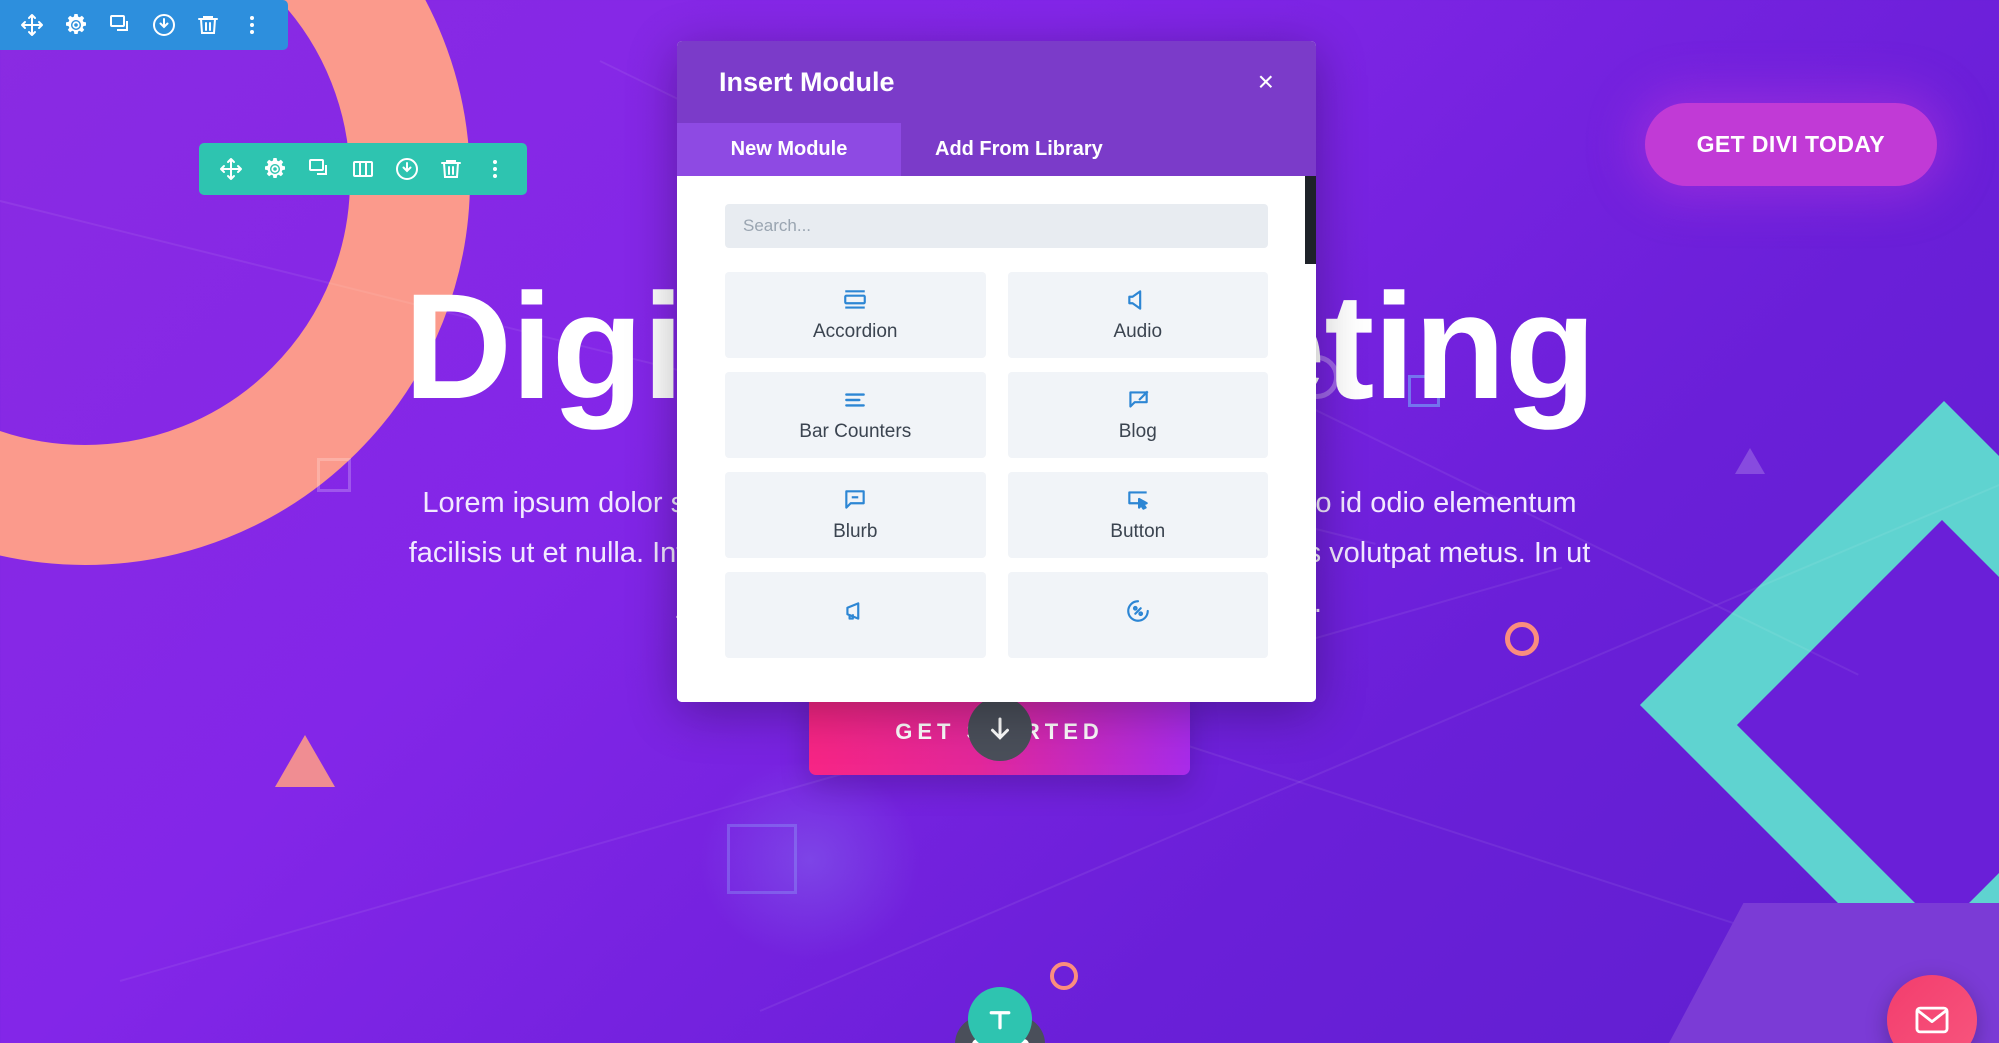 This screenshot has width=1999, height=1043. What do you see at coordinates (1310, 220) in the screenshot?
I see `modal-scrollbar-thumb` at bounding box center [1310, 220].